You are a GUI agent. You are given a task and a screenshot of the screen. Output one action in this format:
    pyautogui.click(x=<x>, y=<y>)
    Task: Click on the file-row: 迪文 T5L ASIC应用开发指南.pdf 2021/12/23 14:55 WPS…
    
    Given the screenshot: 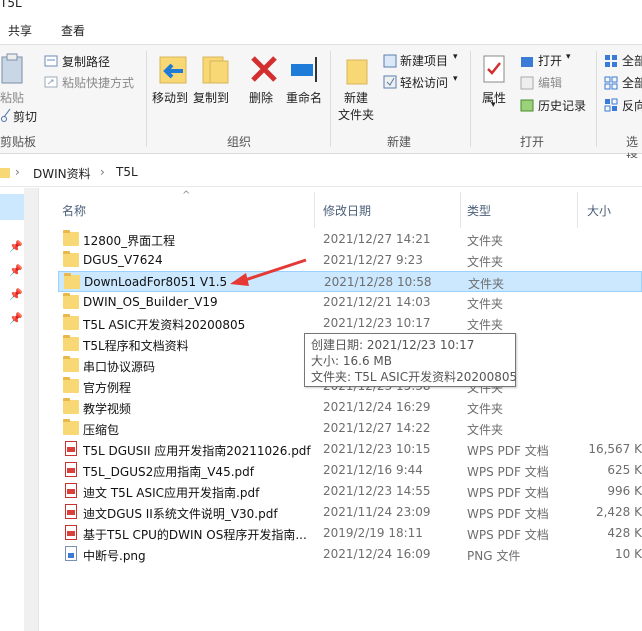 What is the action you would take?
    pyautogui.click(x=350, y=491)
    